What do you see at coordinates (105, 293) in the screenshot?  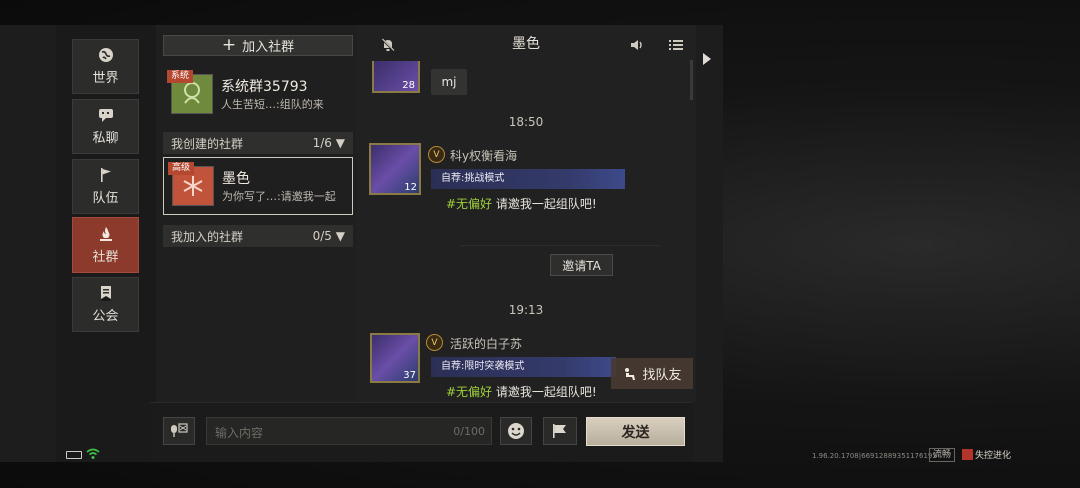 I see `guild-banner-icon` at bounding box center [105, 293].